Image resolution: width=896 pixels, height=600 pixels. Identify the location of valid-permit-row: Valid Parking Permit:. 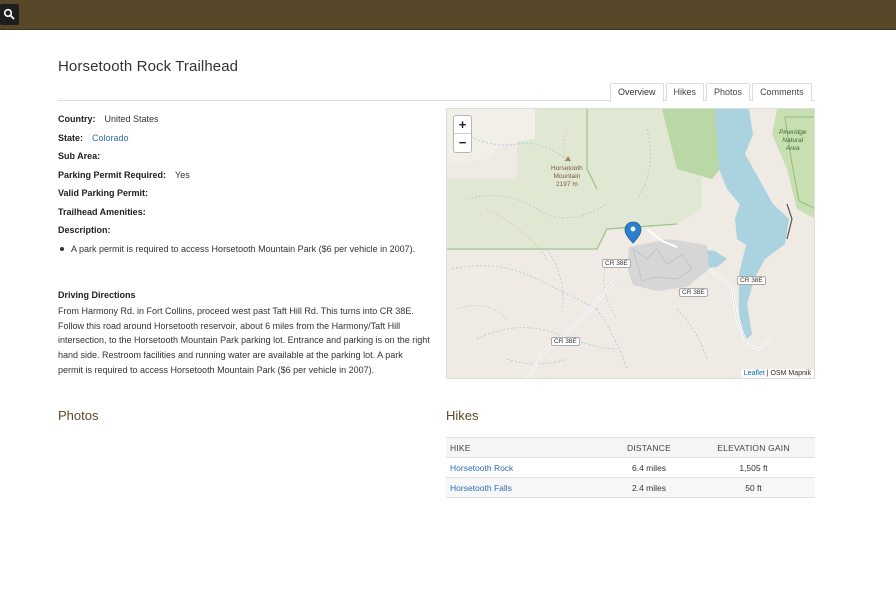
(245, 193).